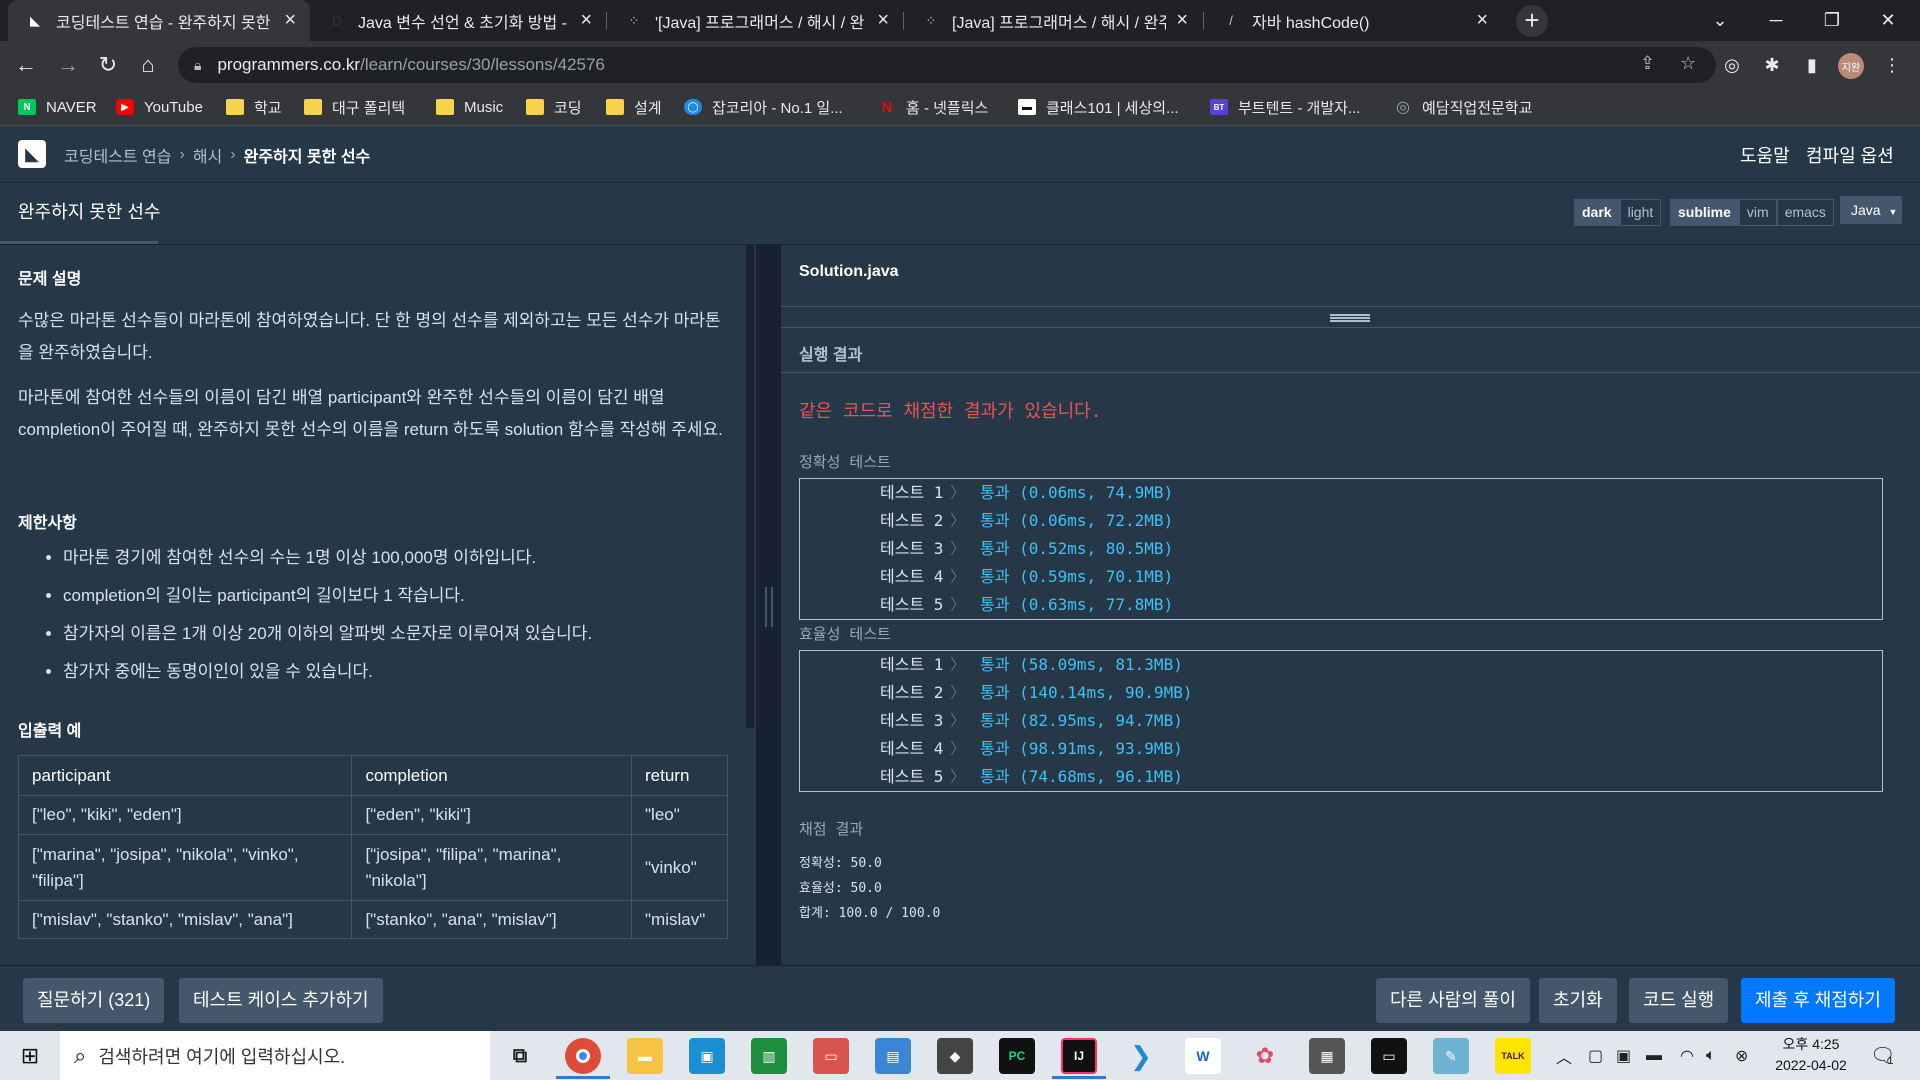 This screenshot has height=1080, width=1920. Describe the element at coordinates (1623, 1055) in the screenshot. I see `tray-monitor-icon: ▣` at that location.